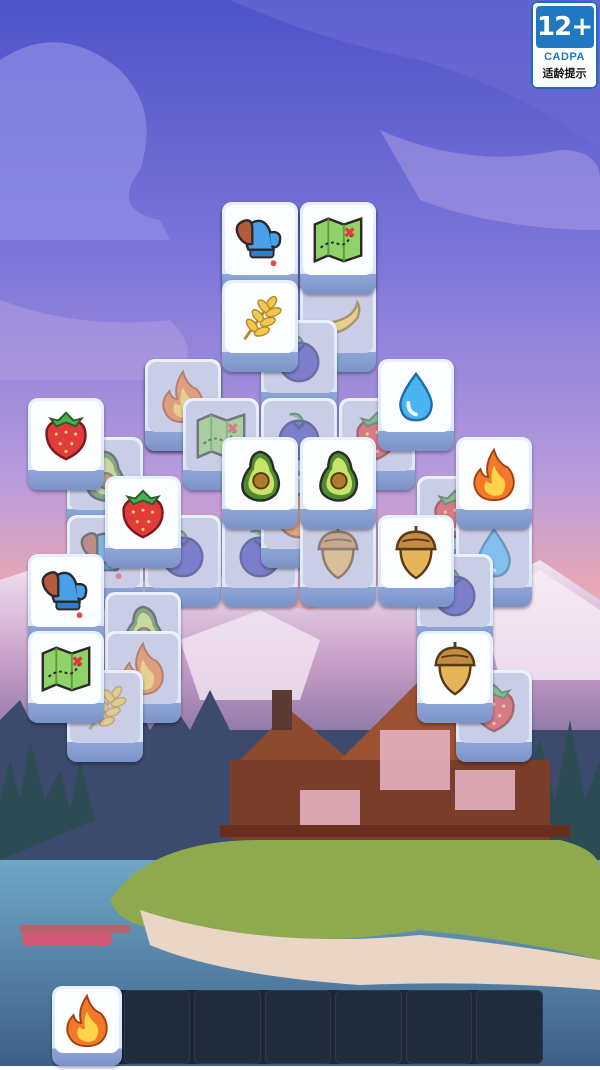  I want to click on tray-tile, so click(87, 1026).